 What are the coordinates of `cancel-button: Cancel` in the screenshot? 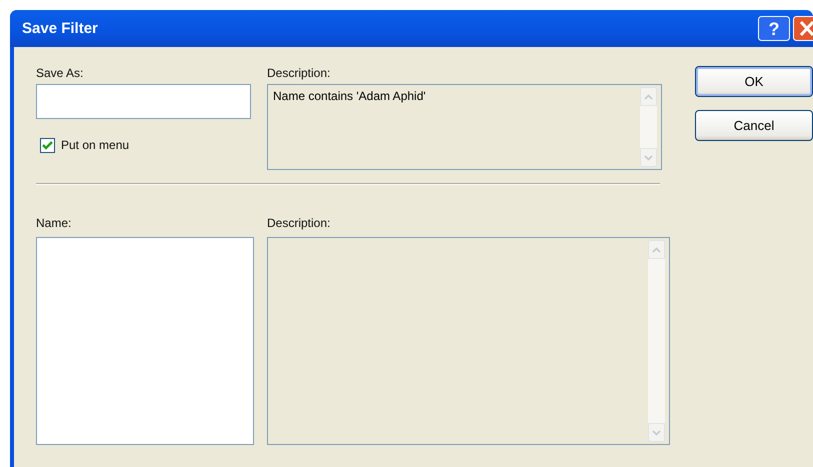 It's located at (754, 125).